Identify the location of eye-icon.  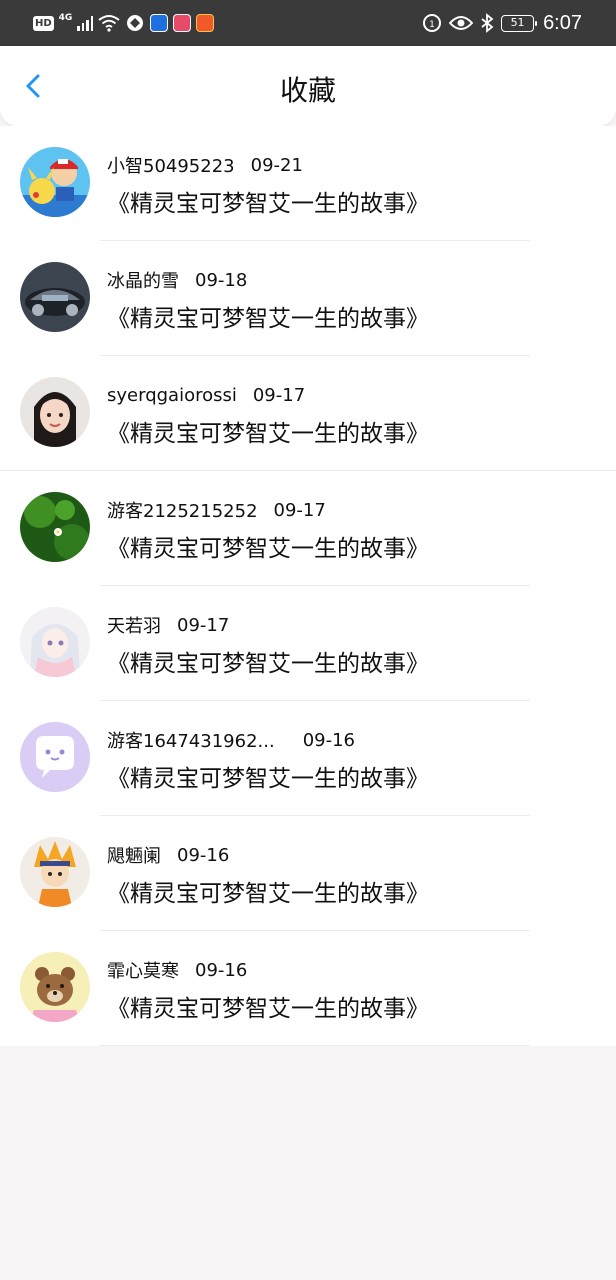
(461, 23).